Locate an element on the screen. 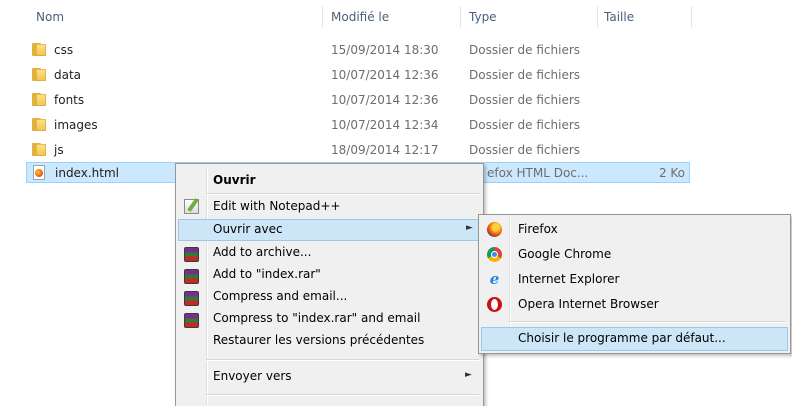  opera-icon is located at coordinates (494, 304).